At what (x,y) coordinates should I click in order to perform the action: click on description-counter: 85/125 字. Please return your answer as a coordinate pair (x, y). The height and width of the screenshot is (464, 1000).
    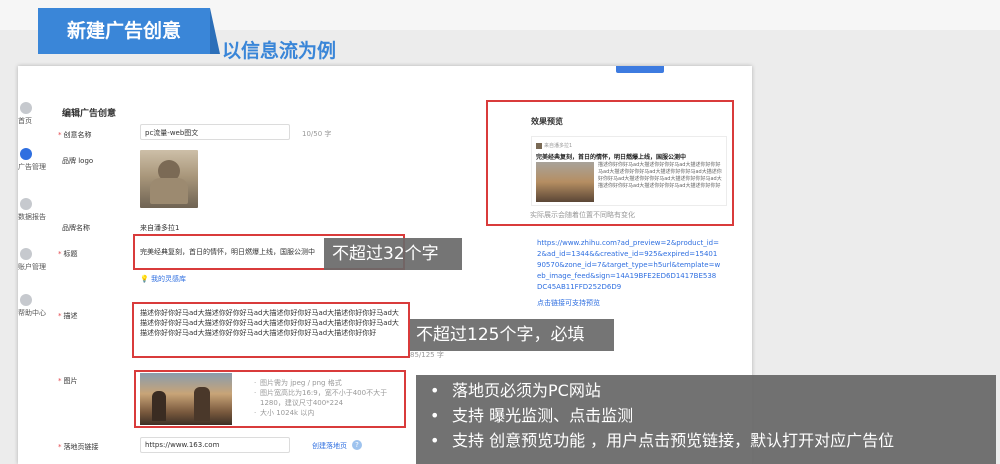
    Looking at the image, I should click on (427, 355).